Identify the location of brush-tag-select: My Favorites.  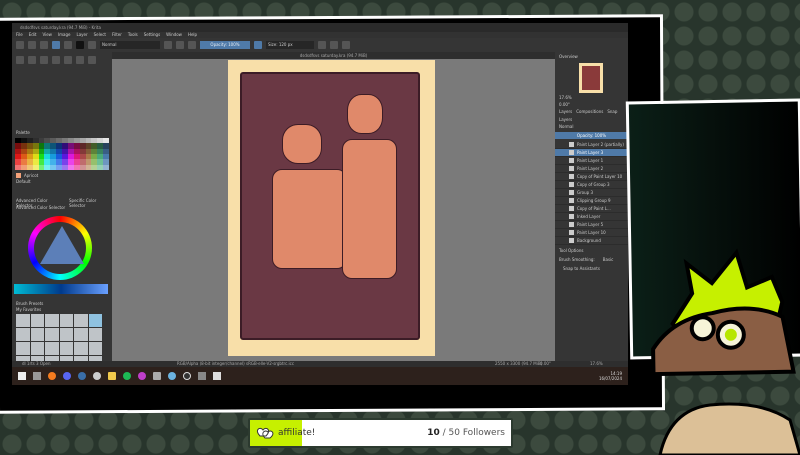
(28, 309).